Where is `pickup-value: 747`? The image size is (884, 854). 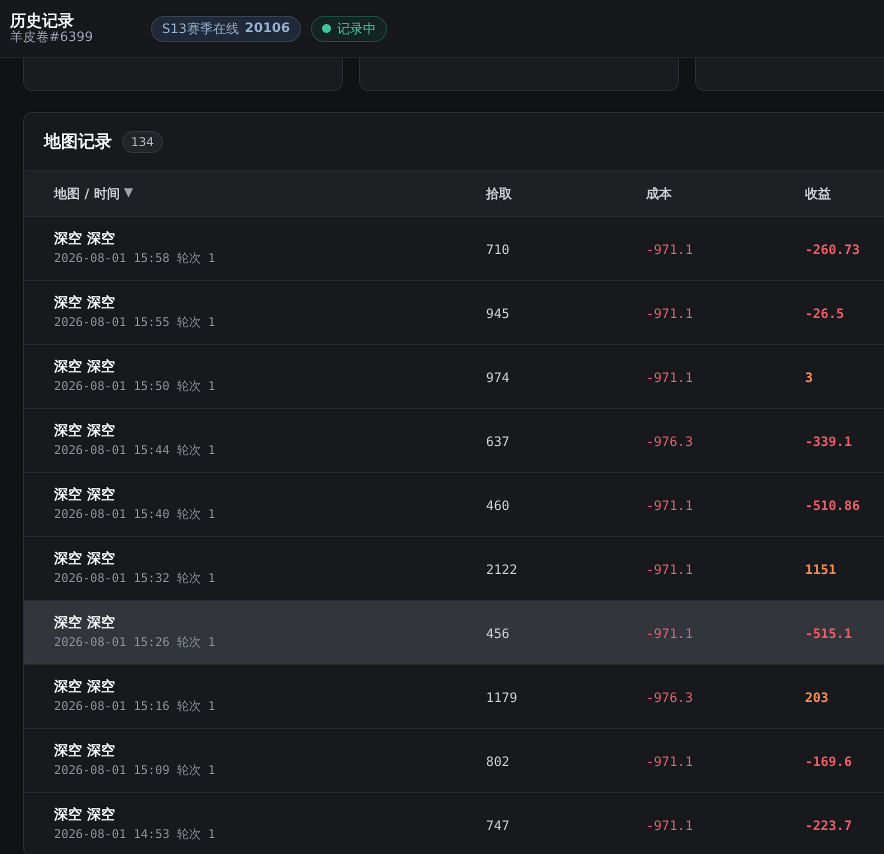 pickup-value: 747 is located at coordinates (498, 826).